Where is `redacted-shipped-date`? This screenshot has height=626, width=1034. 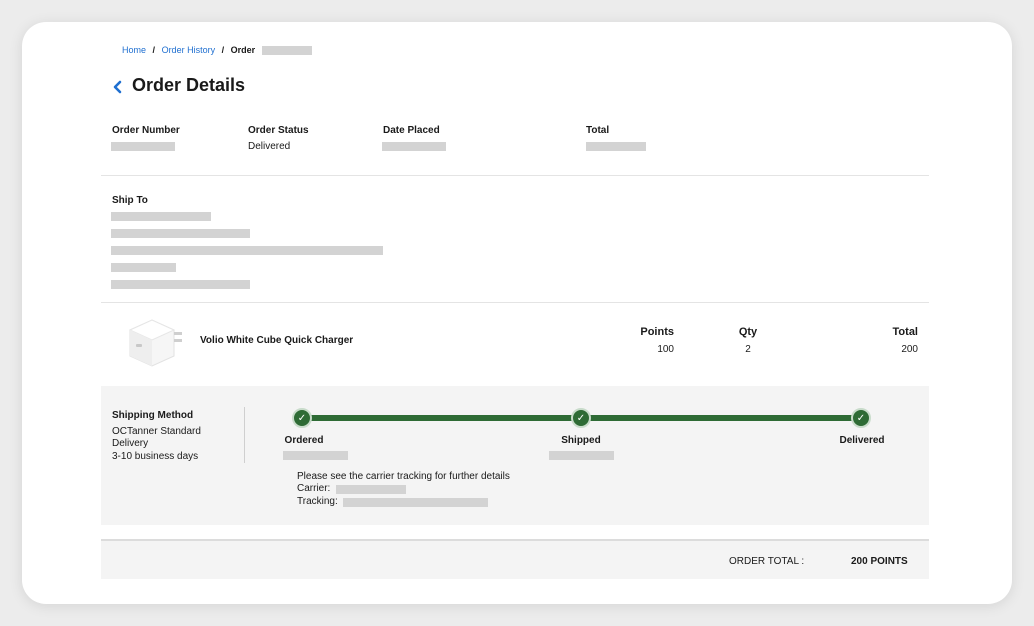 redacted-shipped-date is located at coordinates (581, 455).